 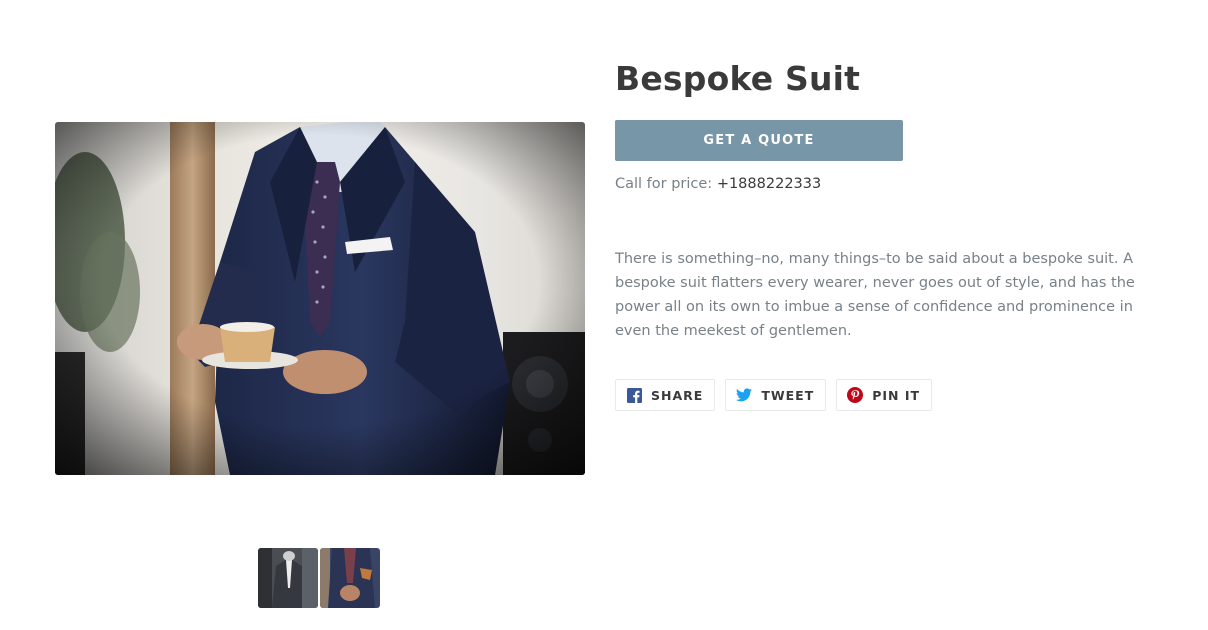 What do you see at coordinates (634, 395) in the screenshot?
I see `facebook-icon` at bounding box center [634, 395].